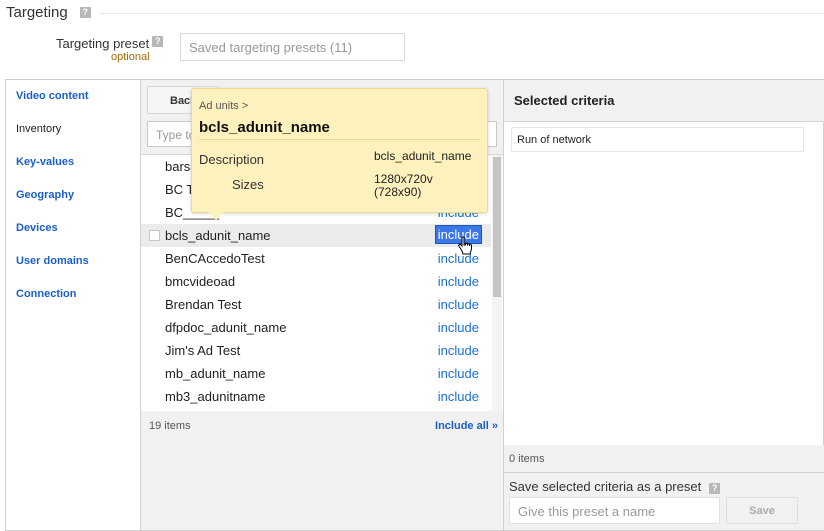 This screenshot has width=824, height=531. I want to click on scrollbar-thumb, so click(497, 227).